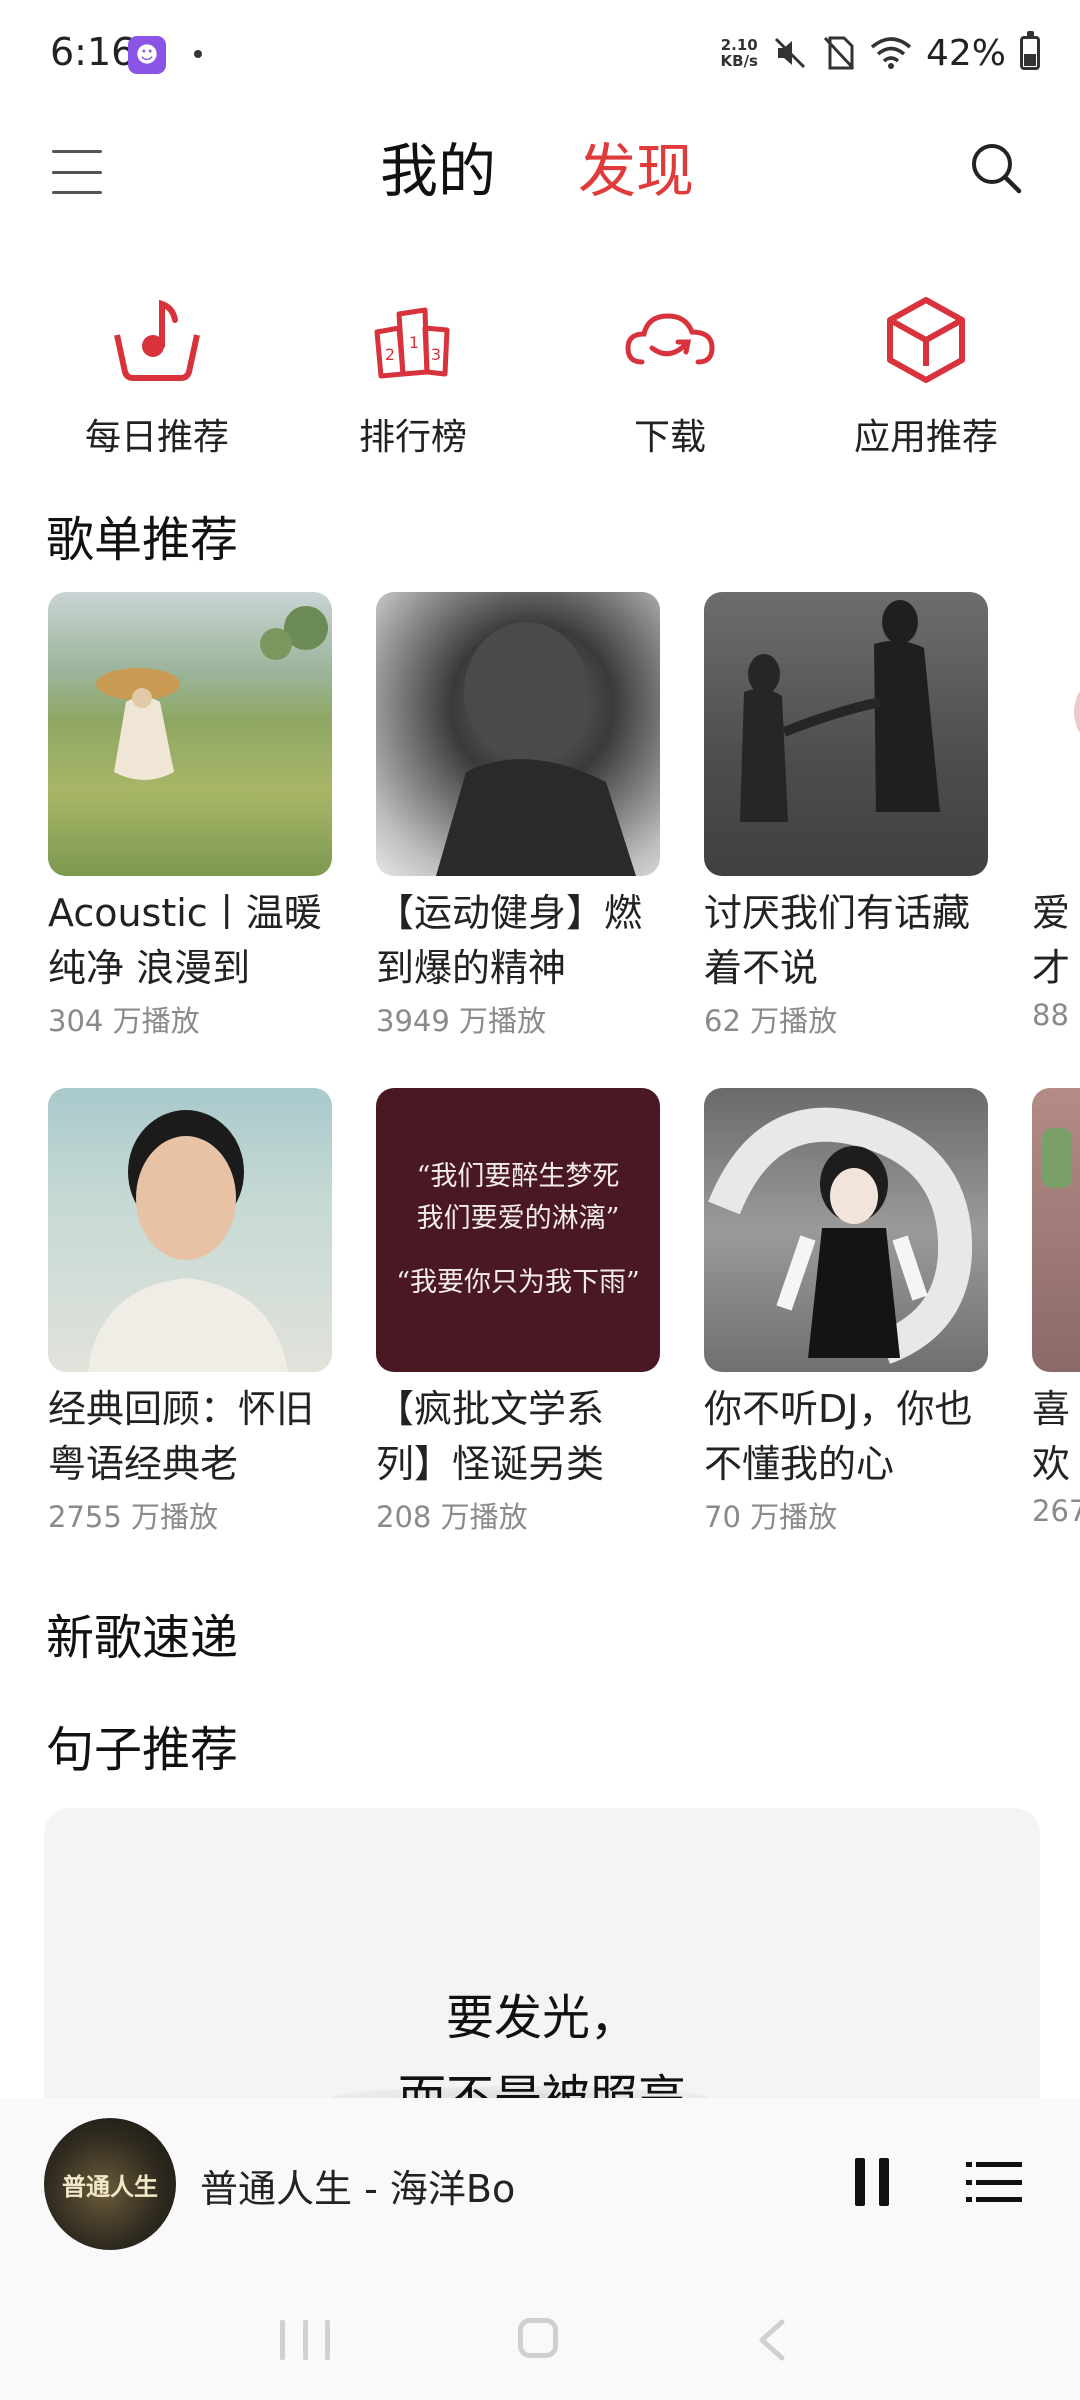  What do you see at coordinates (965, 53) in the screenshot?
I see `battery-percent: 42%` at bounding box center [965, 53].